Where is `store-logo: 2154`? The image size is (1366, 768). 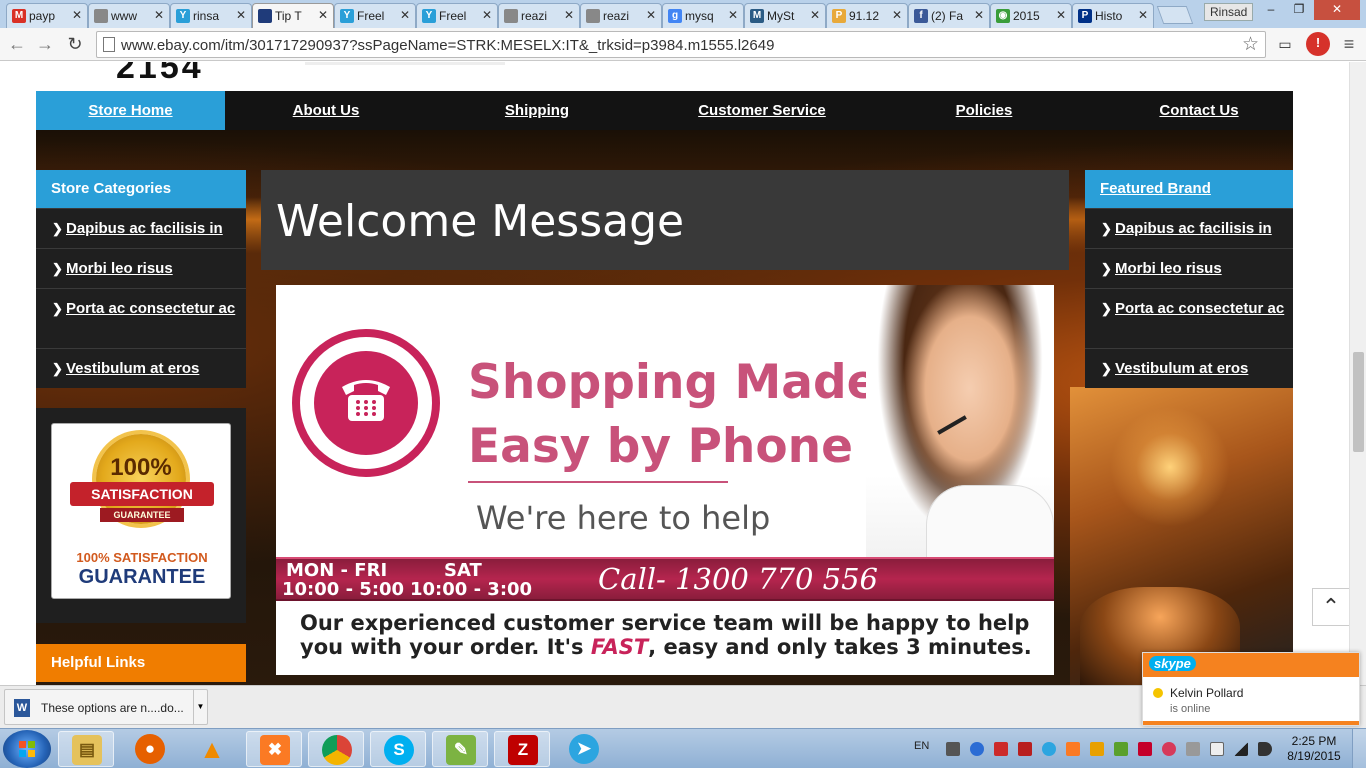 store-logo: 2154 is located at coordinates (160, 74).